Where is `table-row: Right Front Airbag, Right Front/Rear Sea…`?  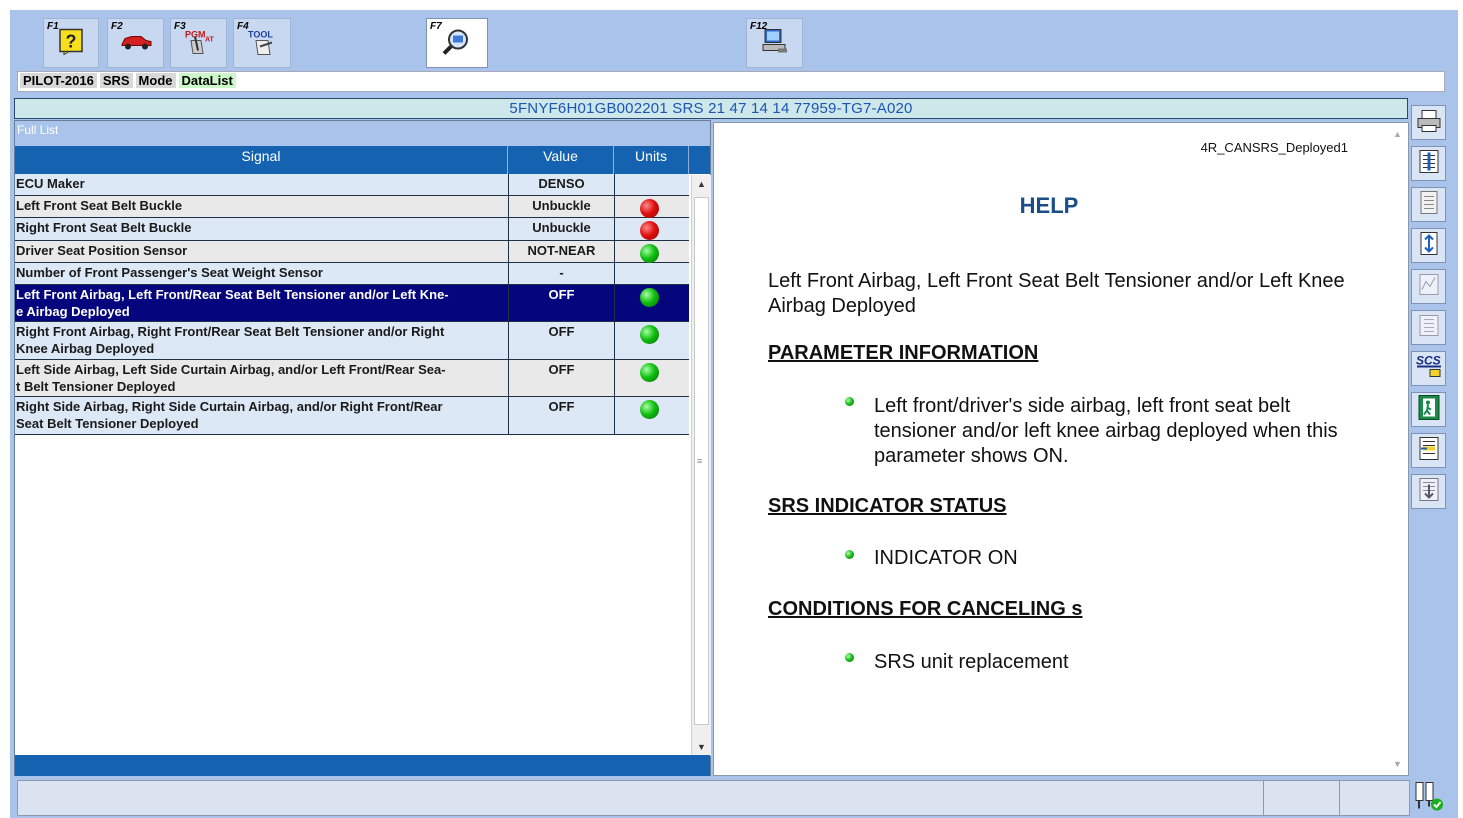 table-row: Right Front Airbag, Right Front/Rear Sea… is located at coordinates (352, 341).